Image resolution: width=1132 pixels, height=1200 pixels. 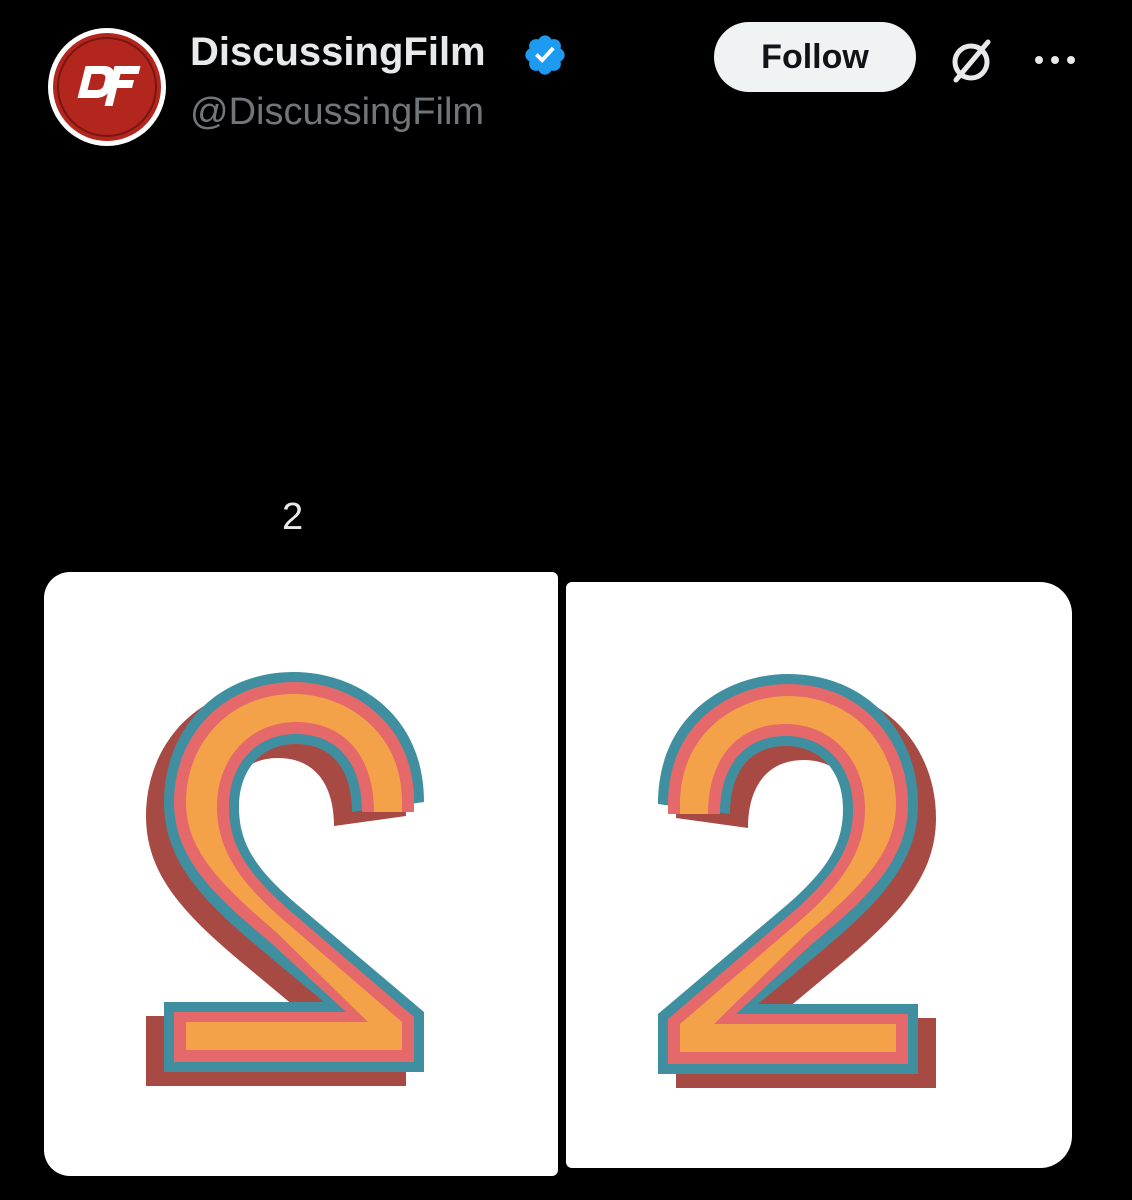 What do you see at coordinates (337, 112) in the screenshot?
I see `handle: @DiscussingFilm` at bounding box center [337, 112].